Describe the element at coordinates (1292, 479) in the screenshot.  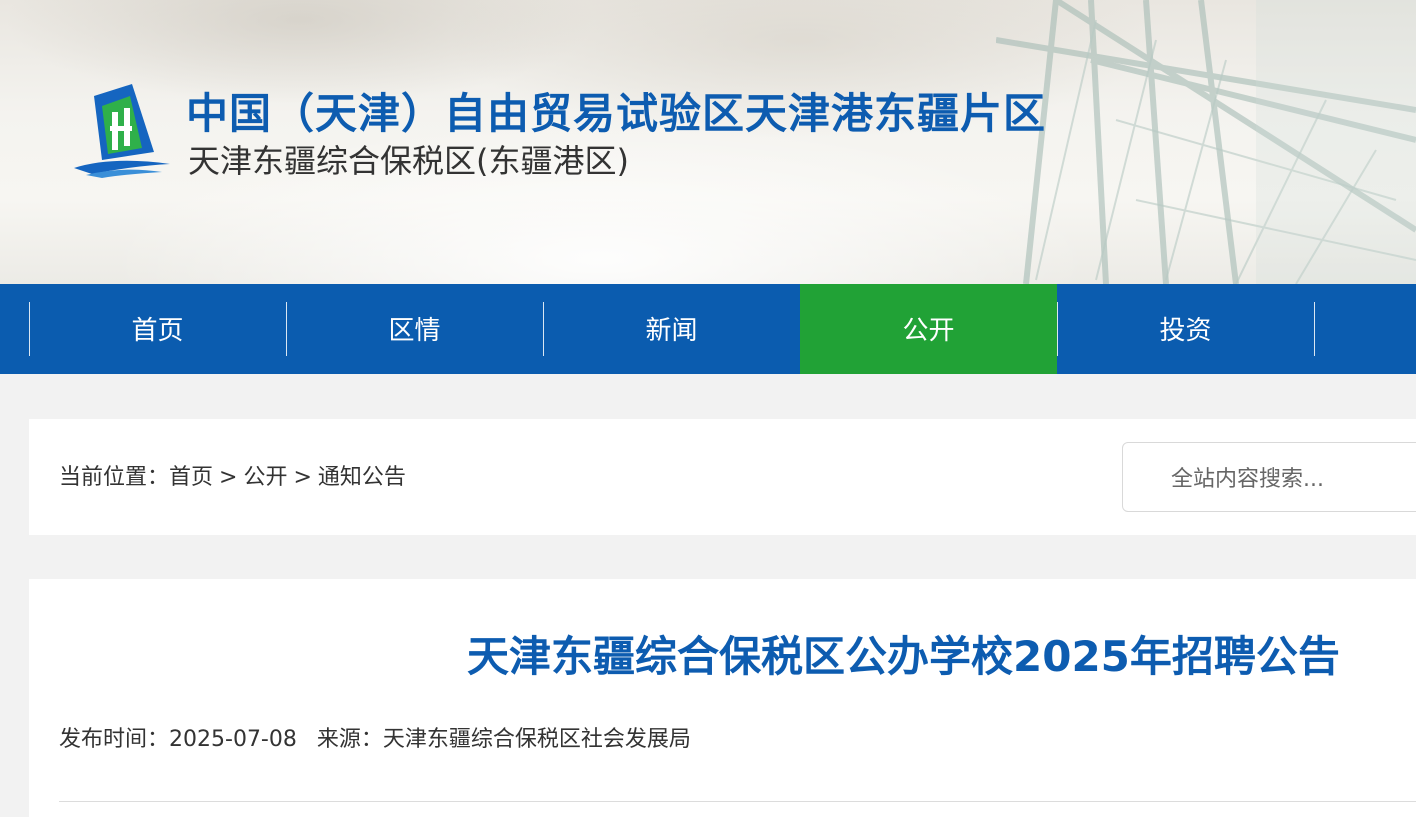
I see `search-input` at that location.